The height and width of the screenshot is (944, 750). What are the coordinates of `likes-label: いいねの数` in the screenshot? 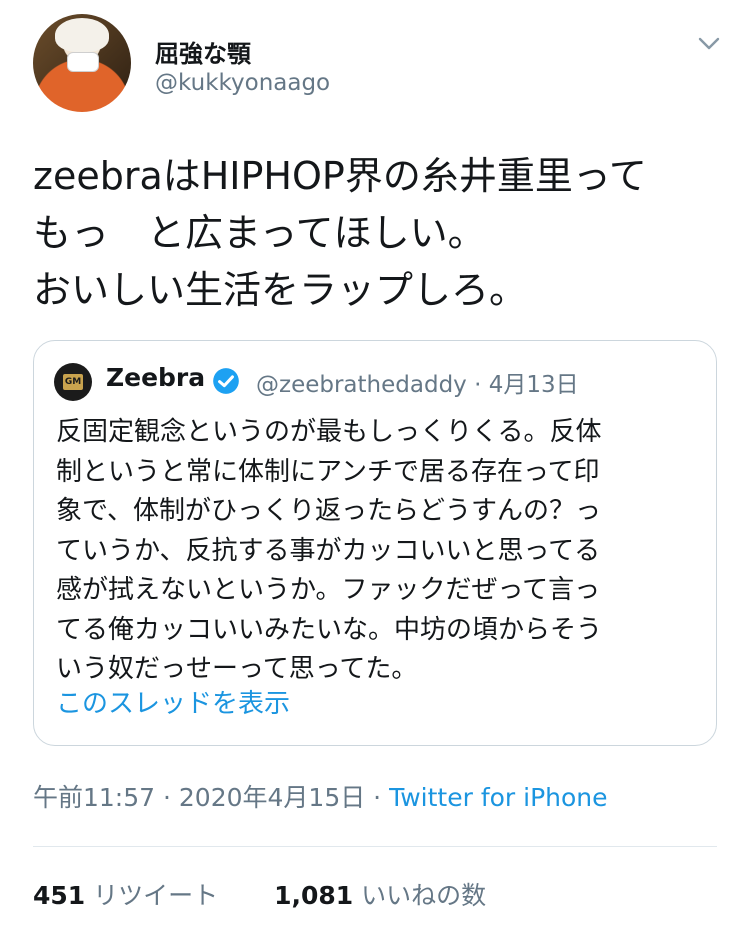 It's located at (424, 895).